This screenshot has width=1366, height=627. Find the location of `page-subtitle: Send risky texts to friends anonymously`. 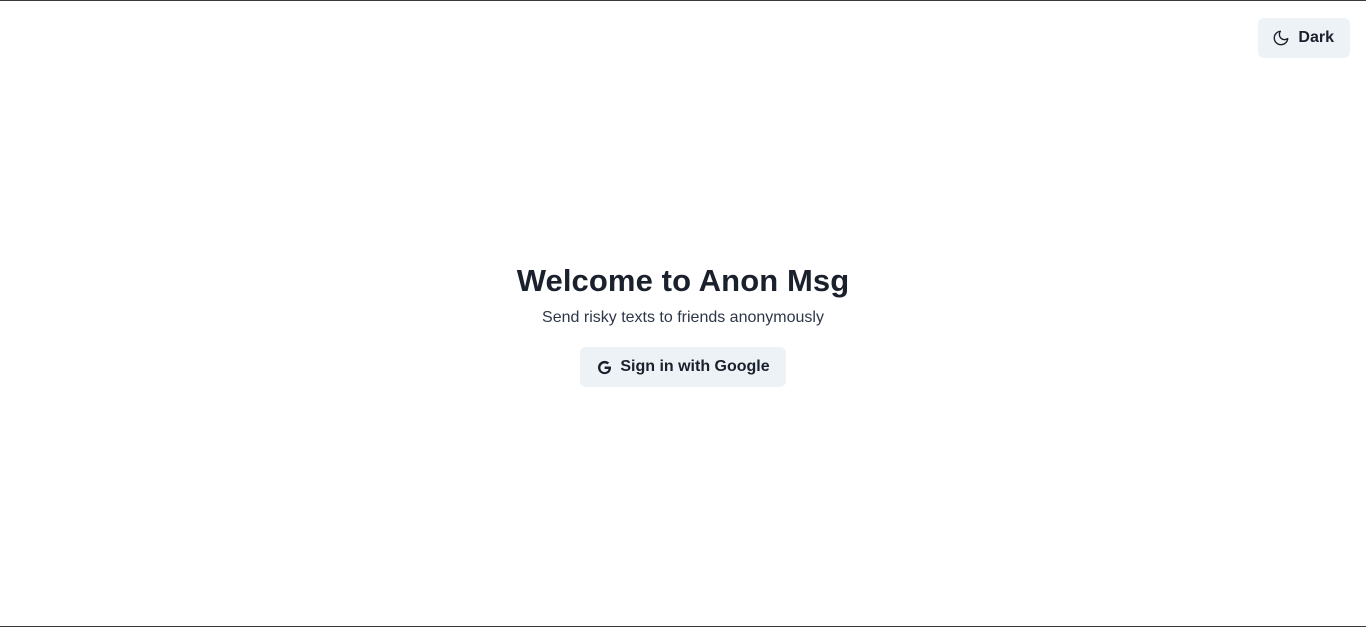

page-subtitle: Send risky texts to friends anonymously is located at coordinates (683, 317).